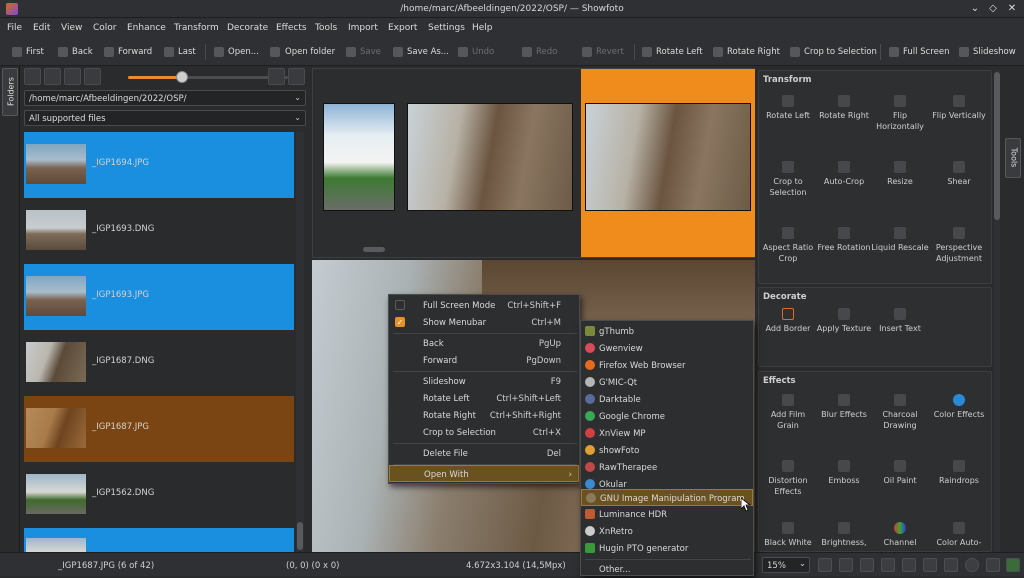 The image size is (1024, 578). I want to click on tool-flip-horizontally: Flip Horizontally, so click(900, 113).